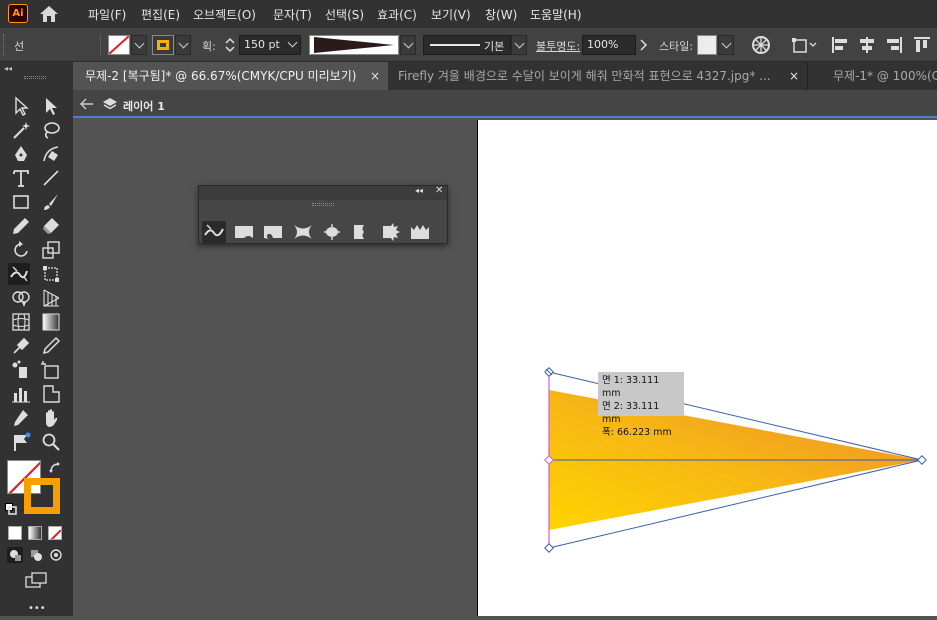 Image resolution: width=937 pixels, height=620 pixels. Describe the element at coordinates (549, 548) in the screenshot. I see `width-handle-bottom` at that location.